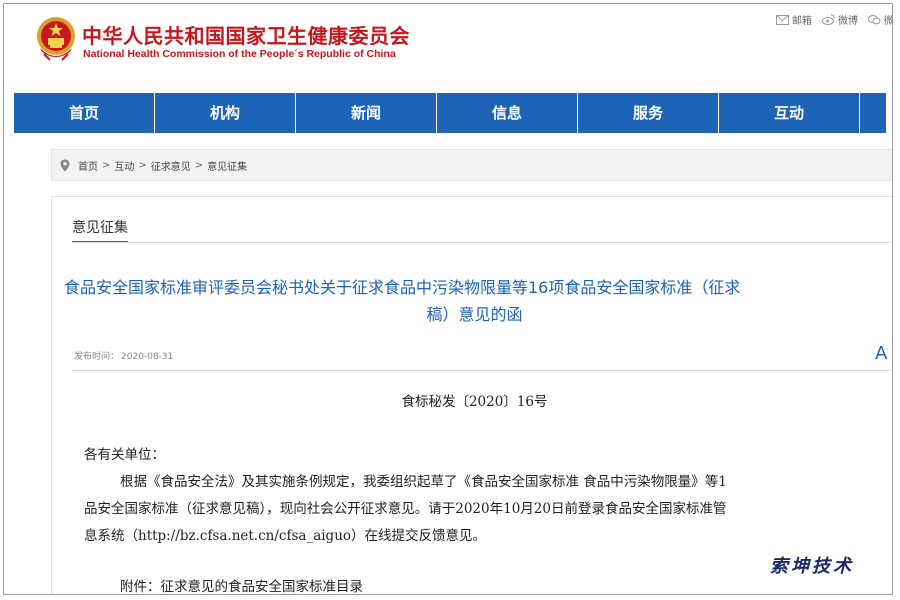 Image resolution: width=900 pixels, height=600 pixels. I want to click on breadcrumb-consultation: 征求意见, so click(171, 165).